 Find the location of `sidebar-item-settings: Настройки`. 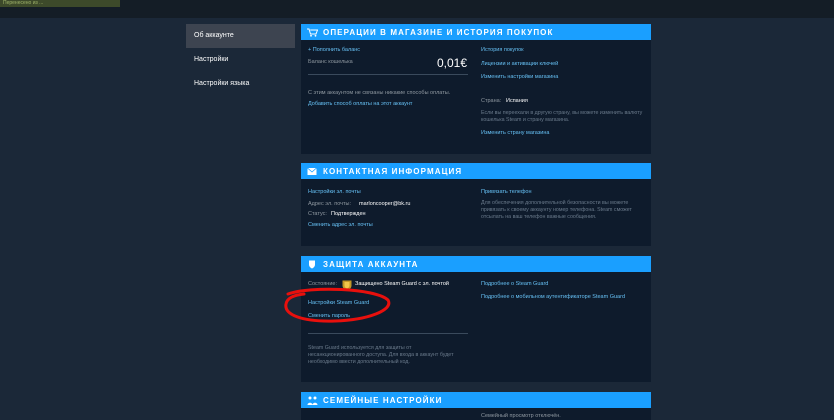

sidebar-item-settings: Настройки is located at coordinates (240, 60).